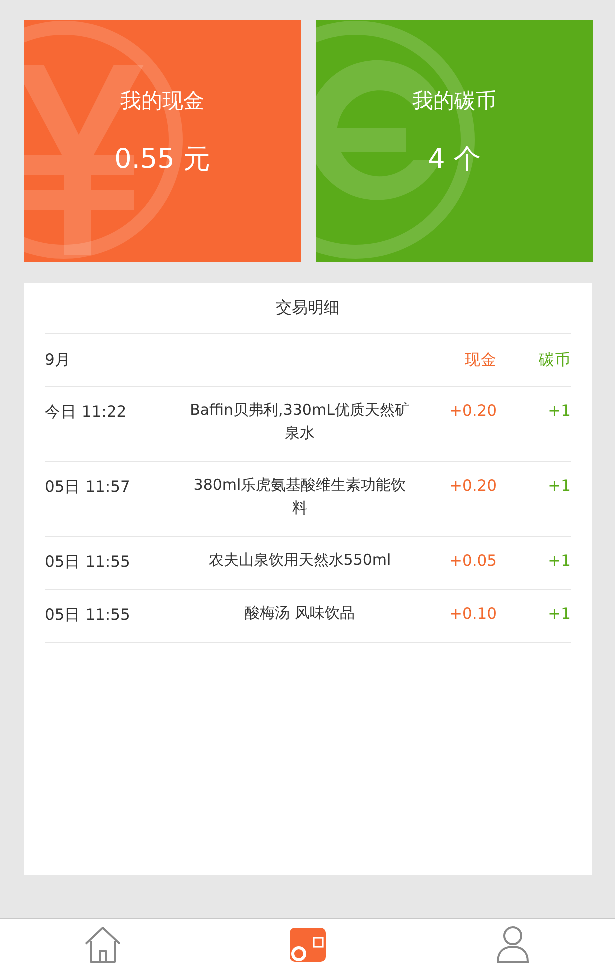 The image size is (615, 967). What do you see at coordinates (88, 487) in the screenshot?
I see `transaction-time: 05日 11:57` at bounding box center [88, 487].